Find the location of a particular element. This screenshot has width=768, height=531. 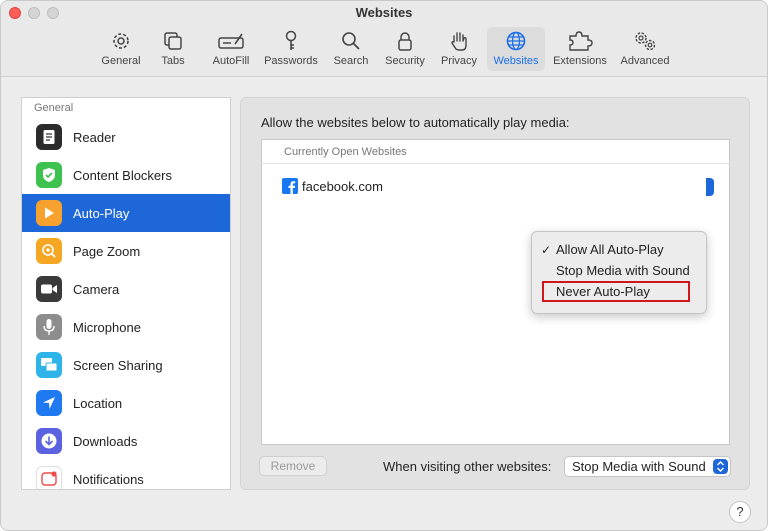

tab-autofill-label: AutoFill is located at coordinates (231, 61).